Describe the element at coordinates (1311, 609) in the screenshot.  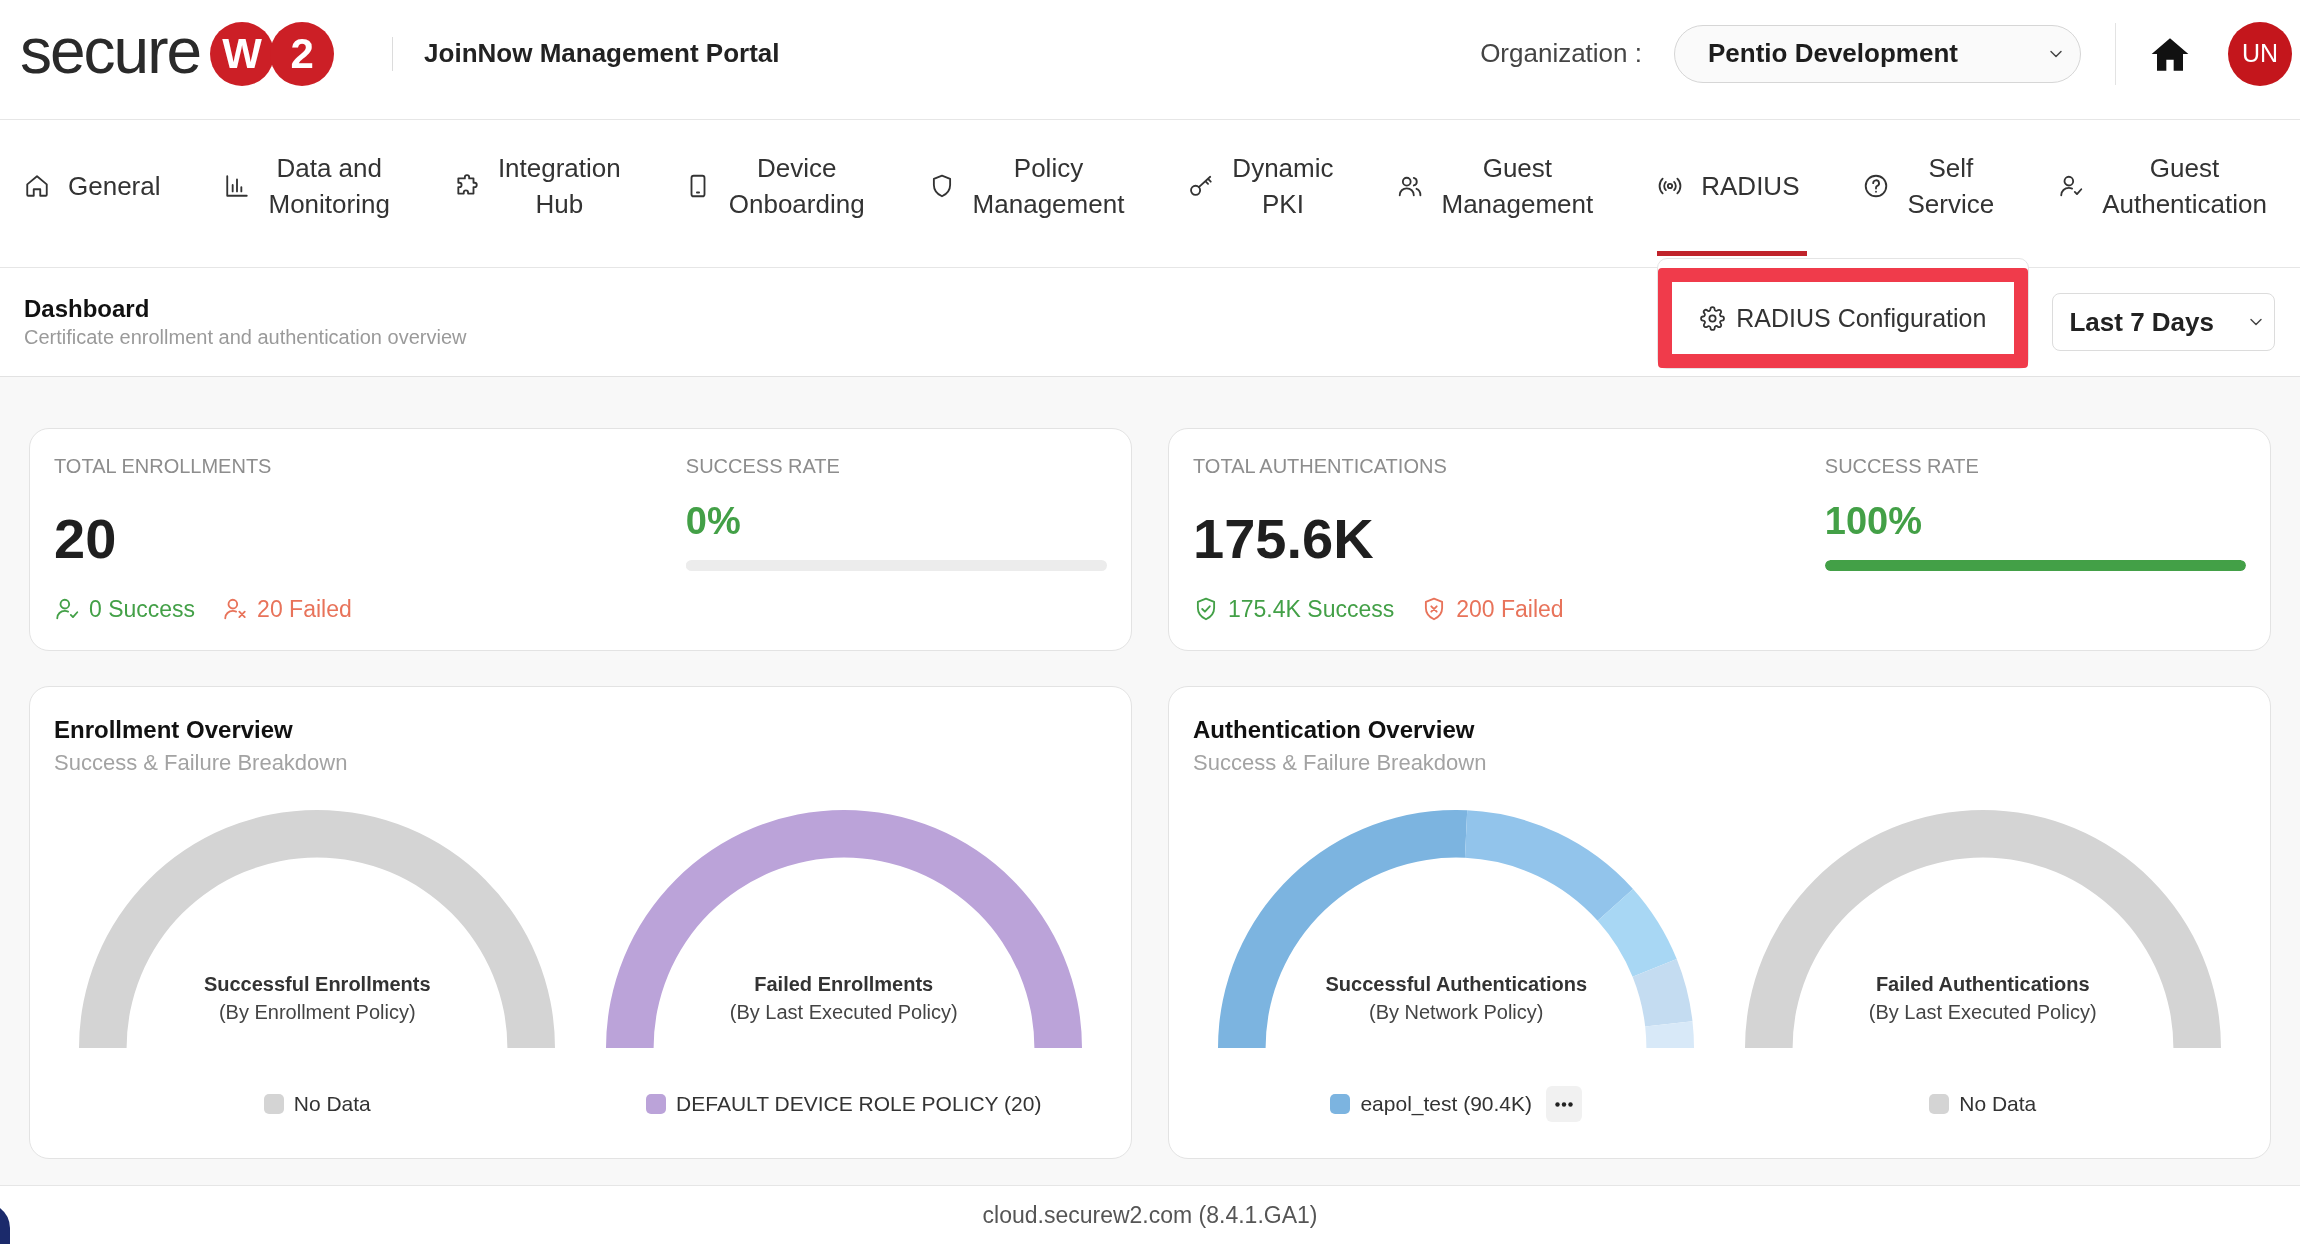
I see `success-count: 175.4K Success` at that location.